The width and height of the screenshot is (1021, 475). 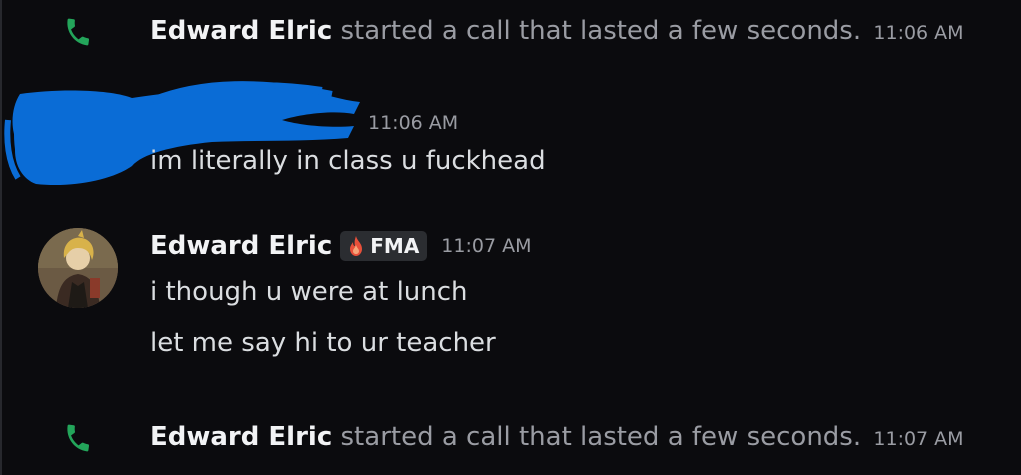 I want to click on server-tag: FMA, so click(x=384, y=246).